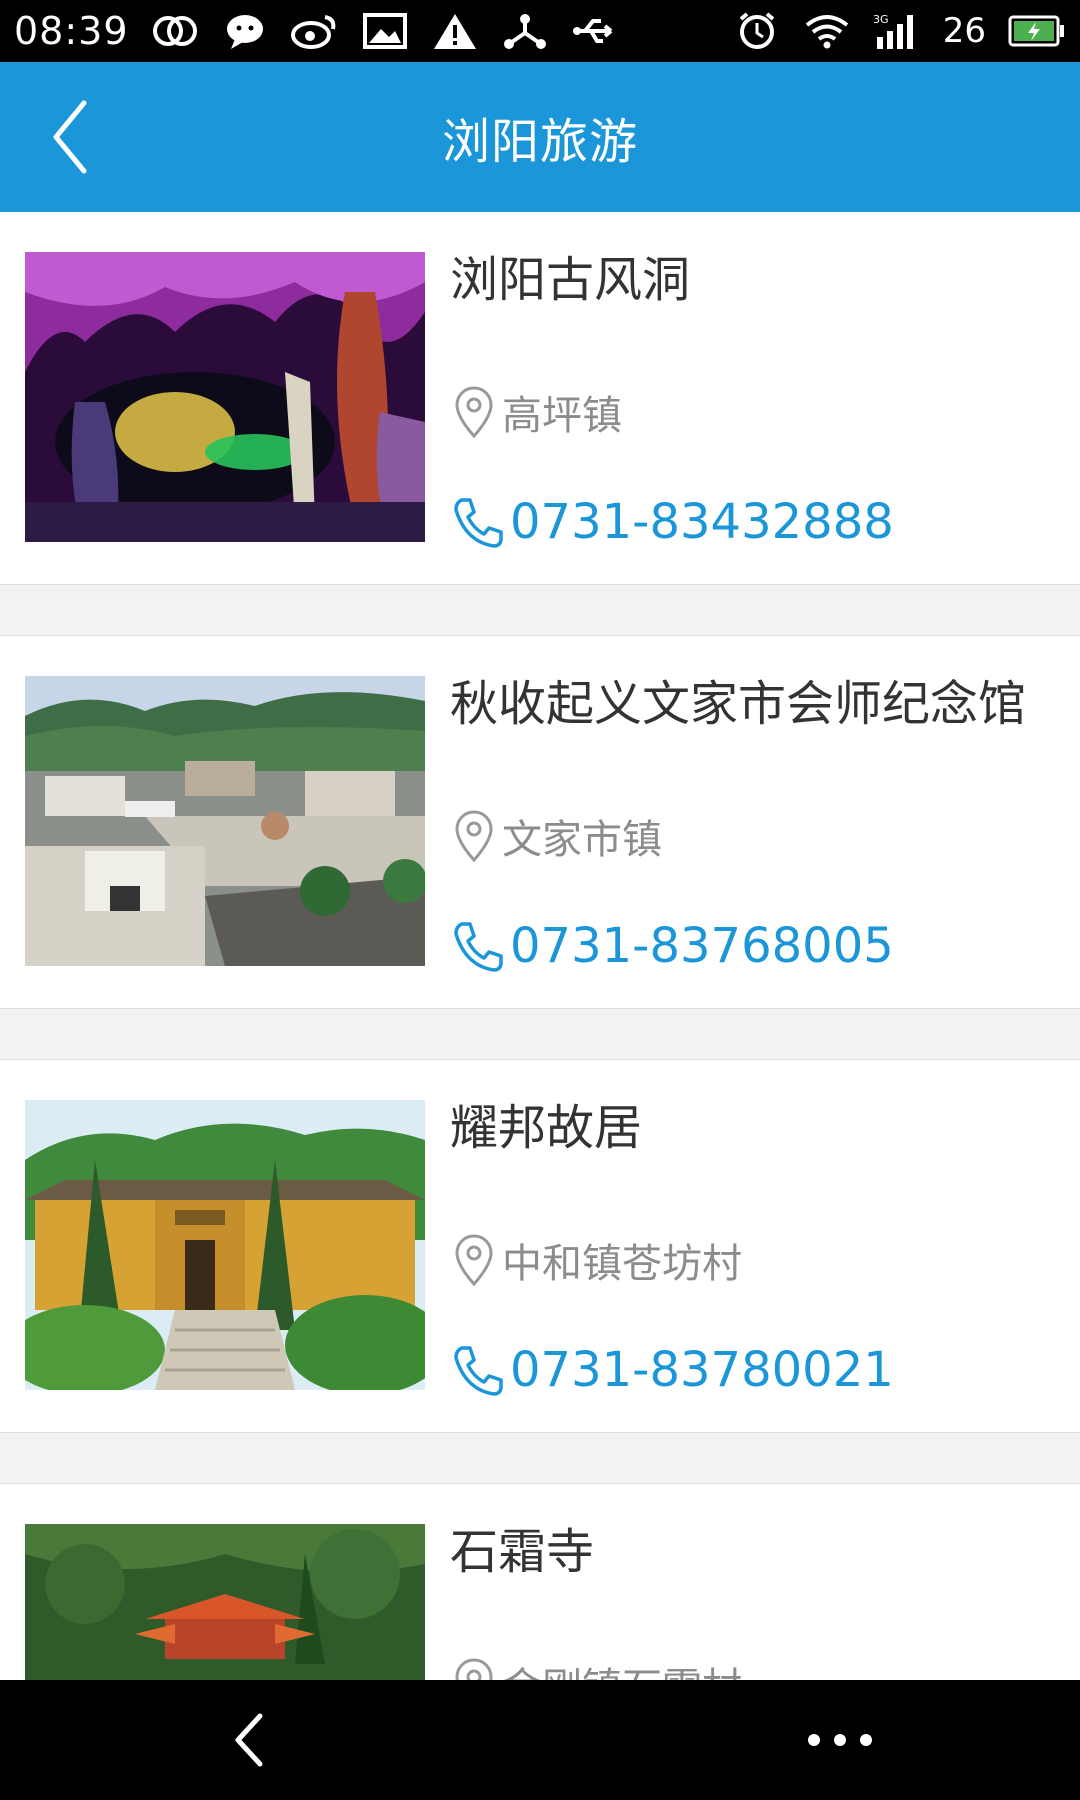 The image size is (1080, 1800). Describe the element at coordinates (964, 31) in the screenshot. I see `signal-strength: 26` at that location.